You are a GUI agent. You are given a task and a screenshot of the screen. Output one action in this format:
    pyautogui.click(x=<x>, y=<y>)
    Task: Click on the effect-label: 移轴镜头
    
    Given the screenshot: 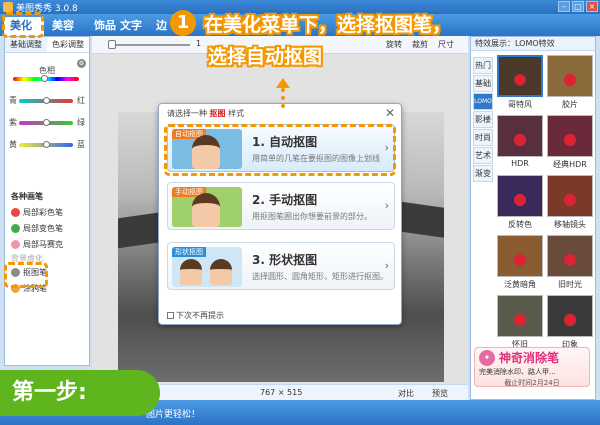 What is the action you would take?
    pyautogui.click(x=570, y=224)
    